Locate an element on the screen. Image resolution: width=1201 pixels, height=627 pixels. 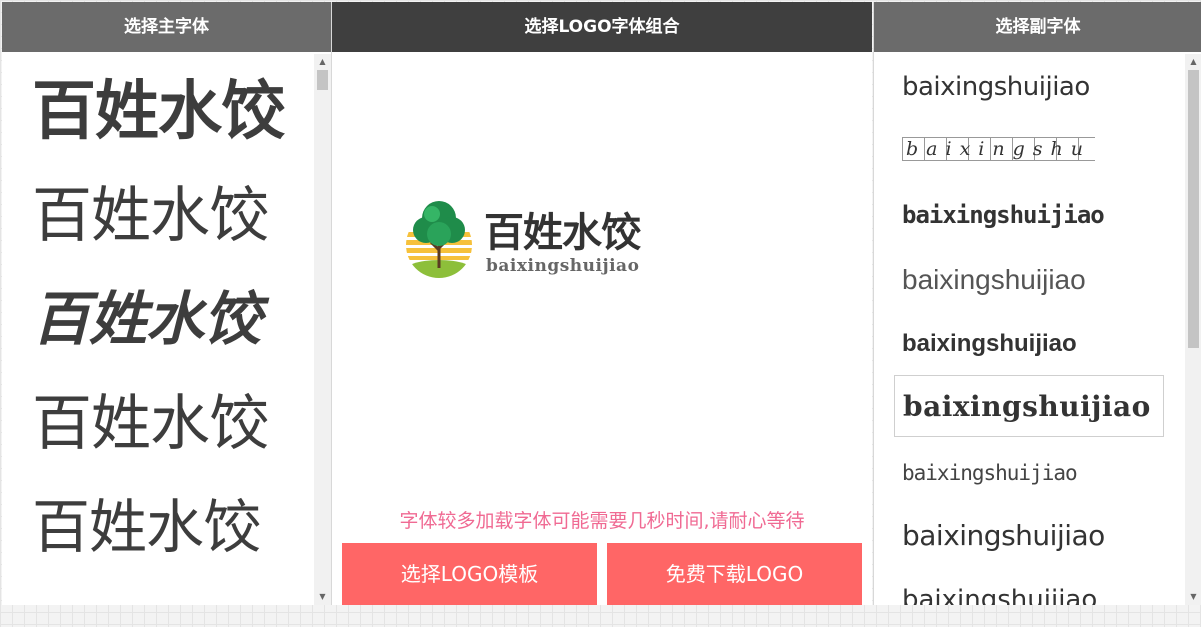
logo-sub-text: baixingshuijiao is located at coordinates (563, 266).